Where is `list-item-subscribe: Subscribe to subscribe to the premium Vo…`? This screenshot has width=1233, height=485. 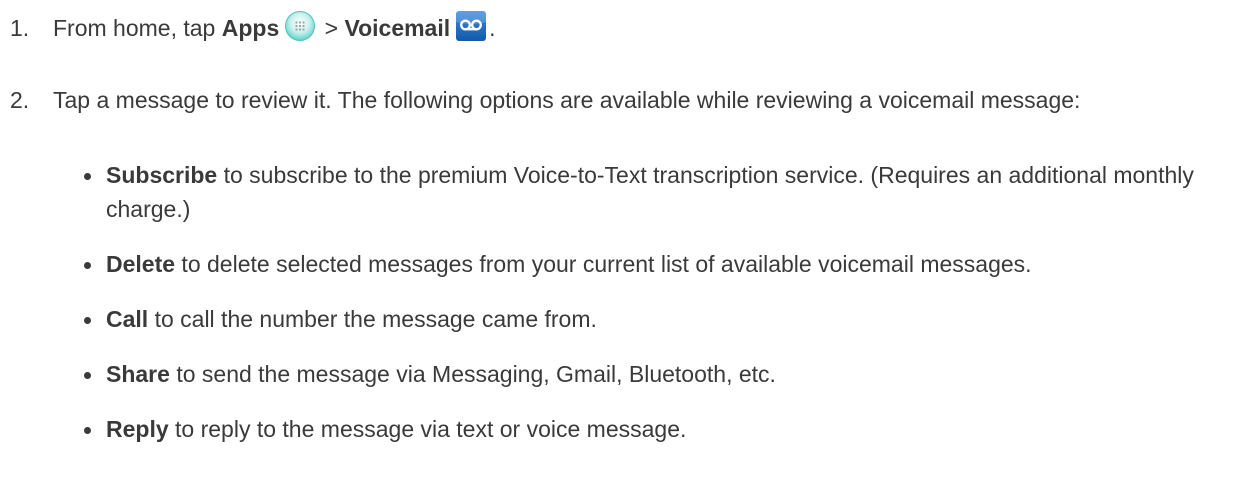
list-item-subscribe: Subscribe to subscribe to the premium Vo… is located at coordinates (606, 192).